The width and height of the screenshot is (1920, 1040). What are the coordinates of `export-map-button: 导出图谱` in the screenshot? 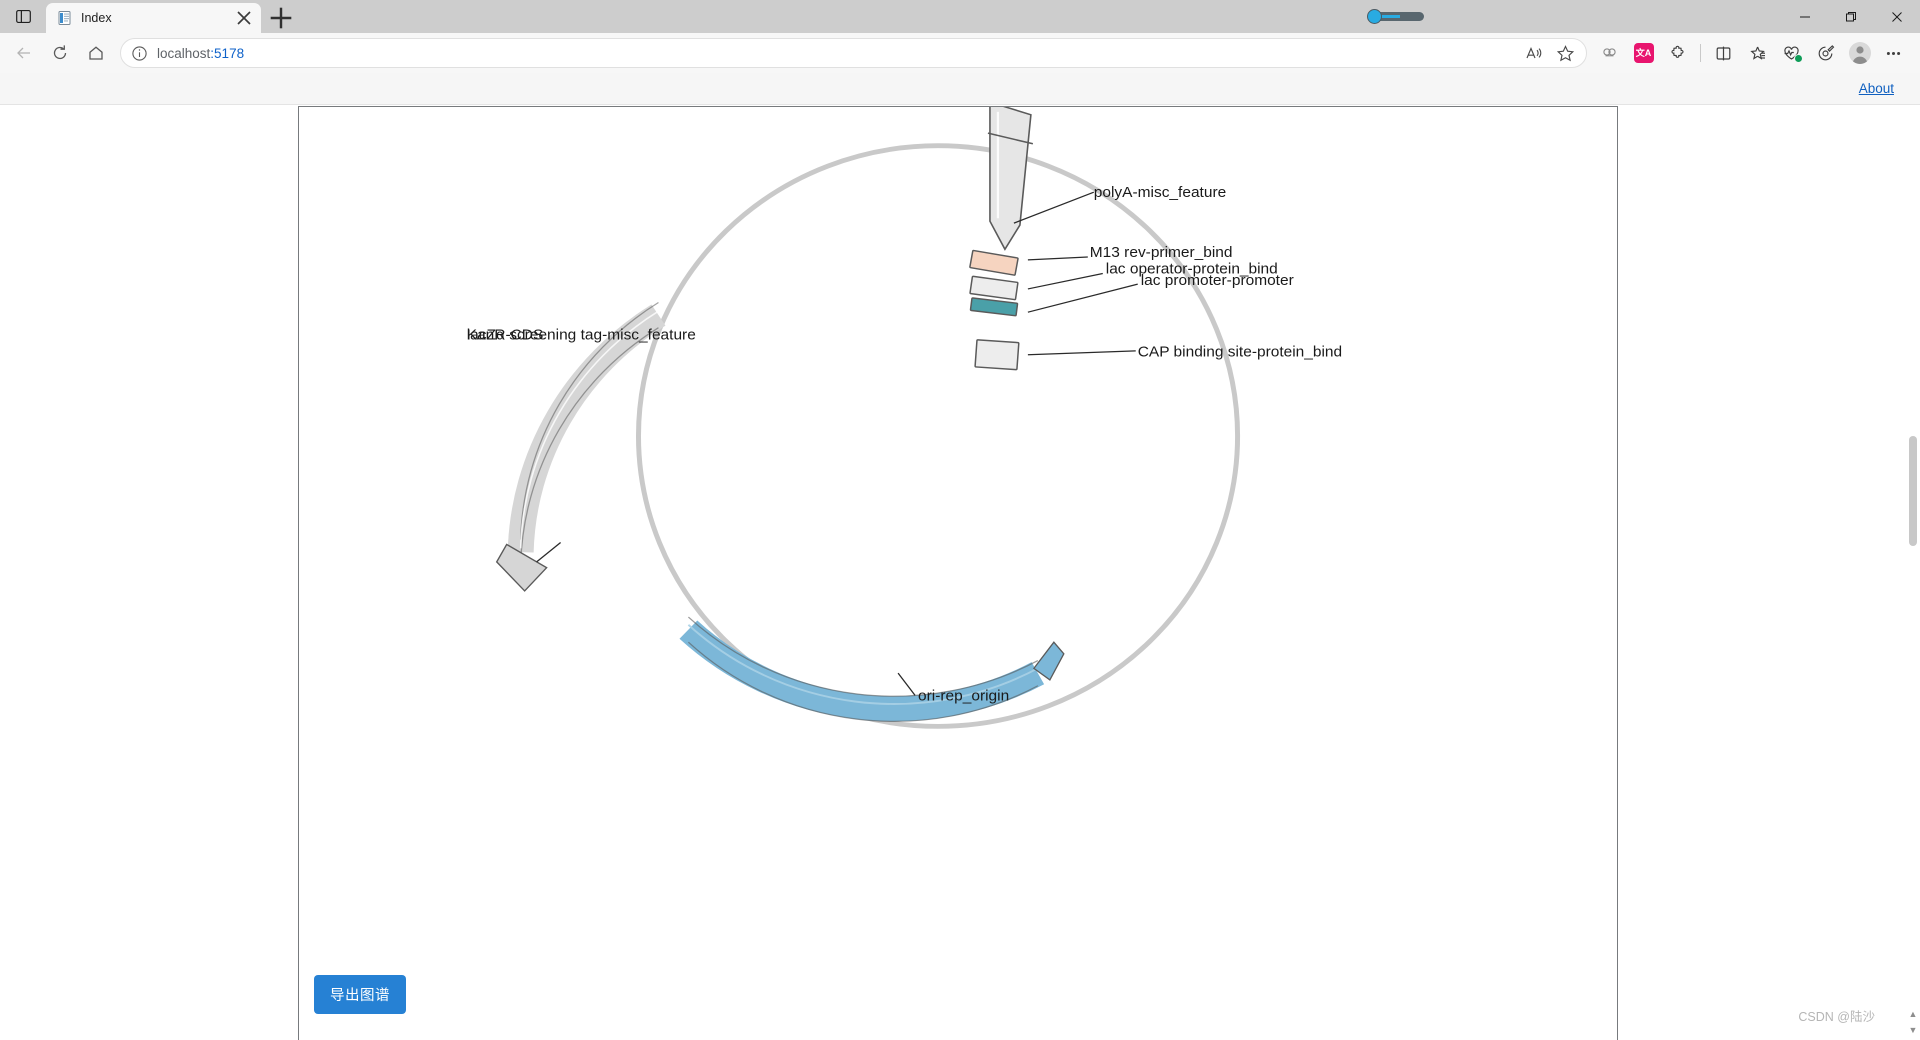 It's located at (360, 994).